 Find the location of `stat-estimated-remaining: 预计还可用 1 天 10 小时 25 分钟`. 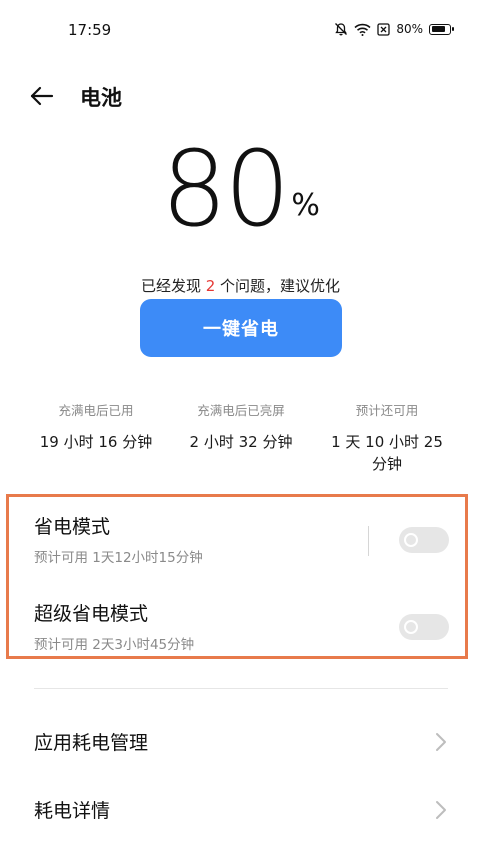

stat-estimated-remaining: 预计还可用 1 天 10 小时 25 分钟 is located at coordinates (387, 437).